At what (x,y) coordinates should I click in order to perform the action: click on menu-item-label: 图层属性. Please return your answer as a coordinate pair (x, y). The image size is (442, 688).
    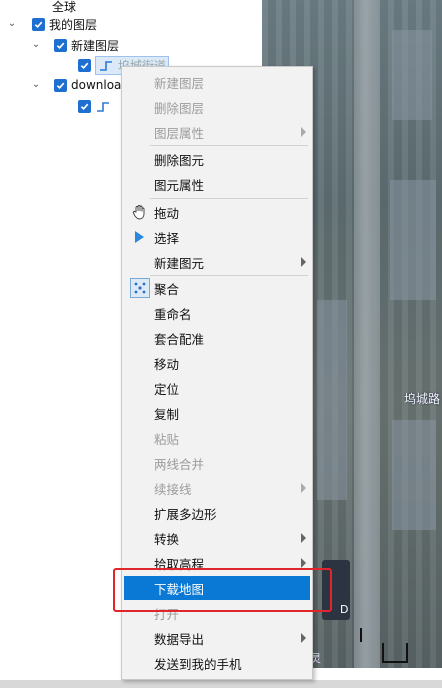
    Looking at the image, I should click on (179, 133).